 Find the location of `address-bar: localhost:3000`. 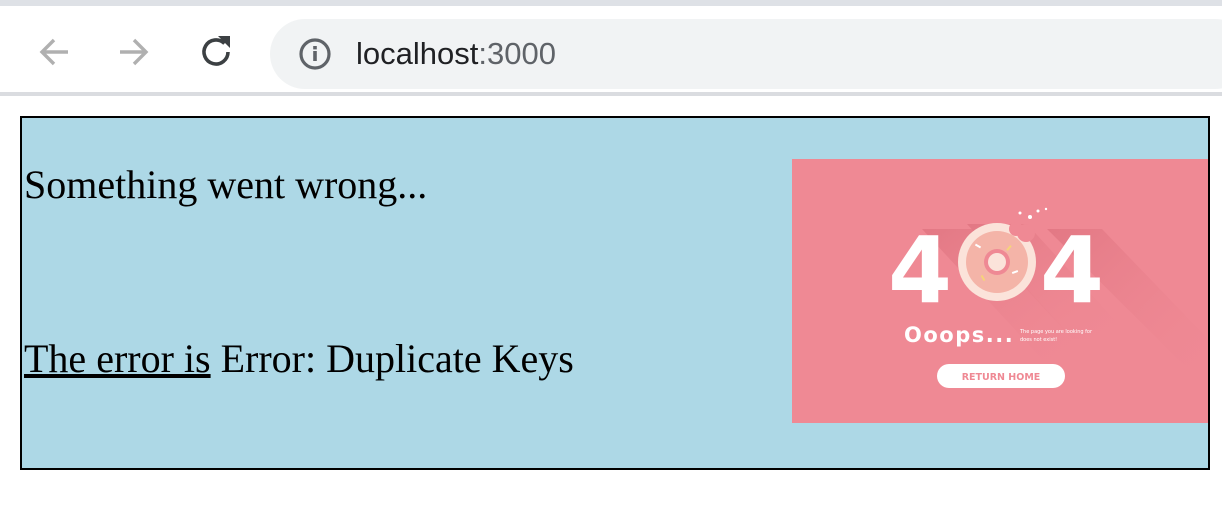

address-bar: localhost:3000 is located at coordinates (746, 54).